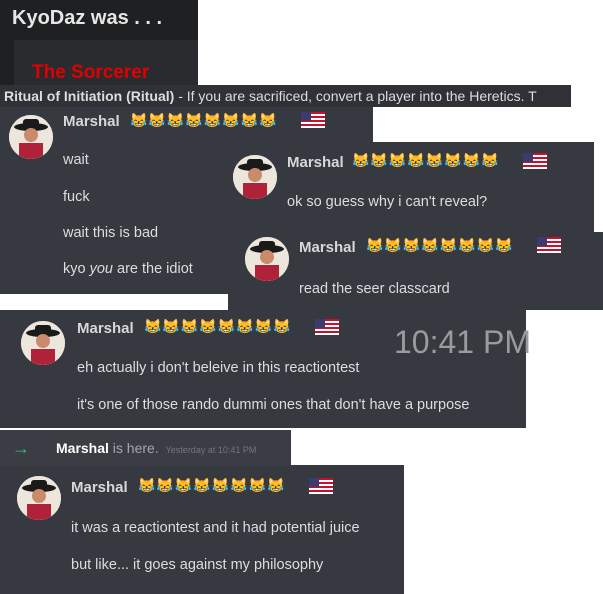  I want to click on role-name: The Sorcerer, so click(91, 72).